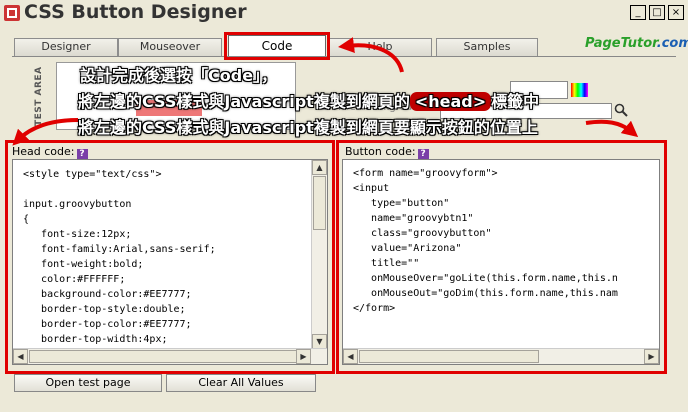  I want to click on tab-divider, so click(344, 56).